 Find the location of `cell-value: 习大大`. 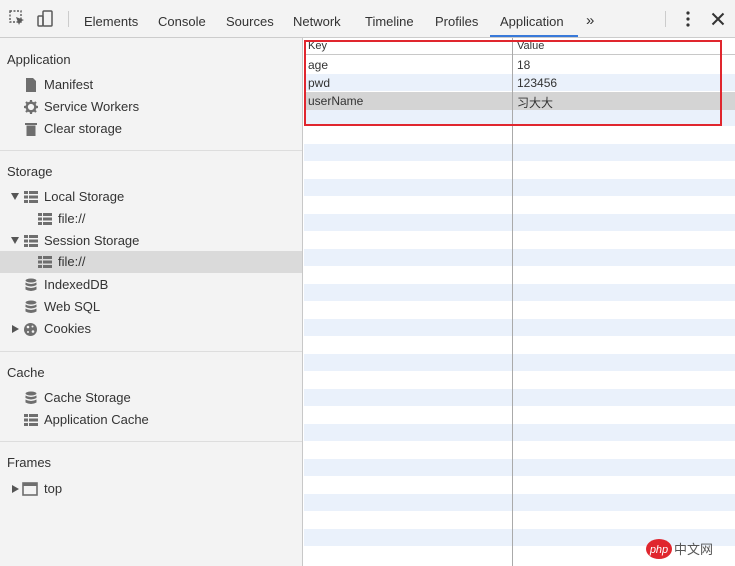

cell-value: 习大大 is located at coordinates (535, 102).